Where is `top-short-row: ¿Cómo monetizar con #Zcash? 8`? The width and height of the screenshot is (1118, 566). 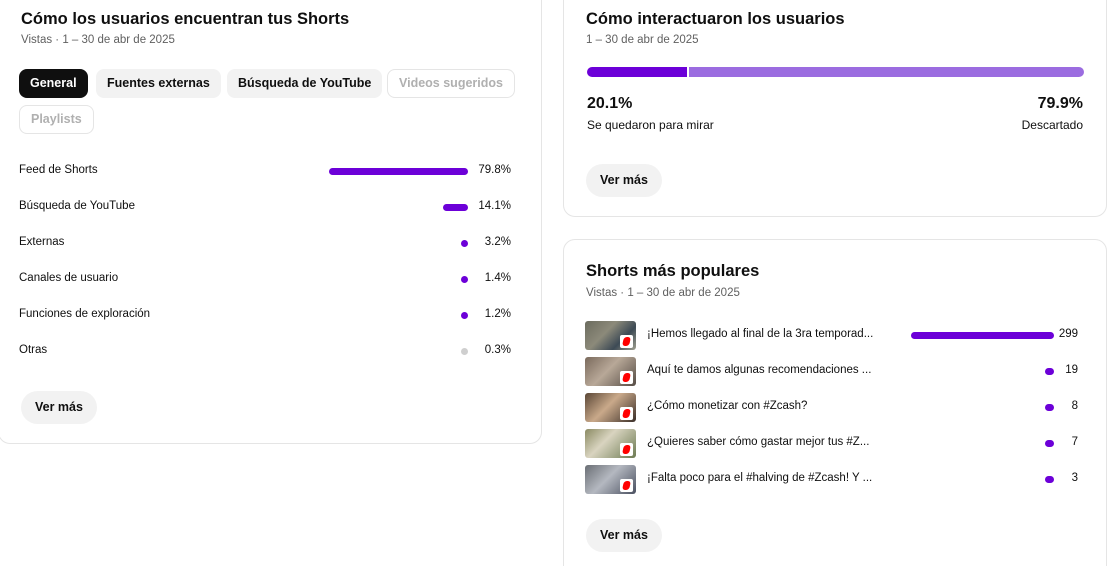 top-short-row: ¿Cómo monetizar con #Zcash? 8 is located at coordinates (835, 408).